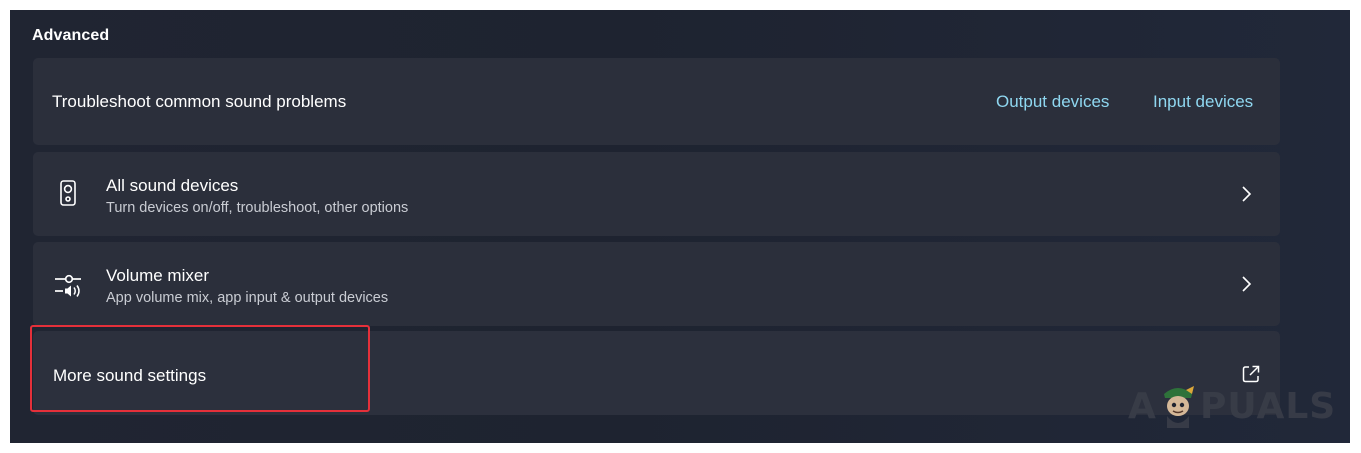  I want to click on speaker-icon, so click(68, 193).